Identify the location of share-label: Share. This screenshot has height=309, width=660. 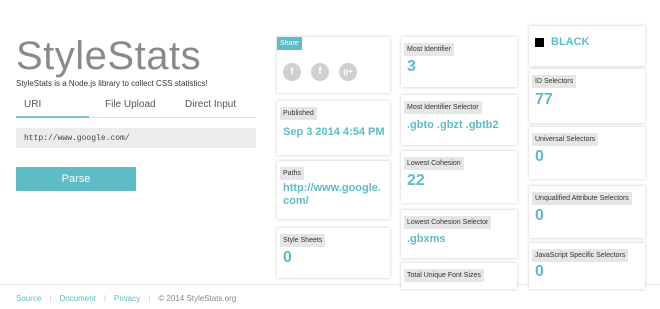
(289, 43).